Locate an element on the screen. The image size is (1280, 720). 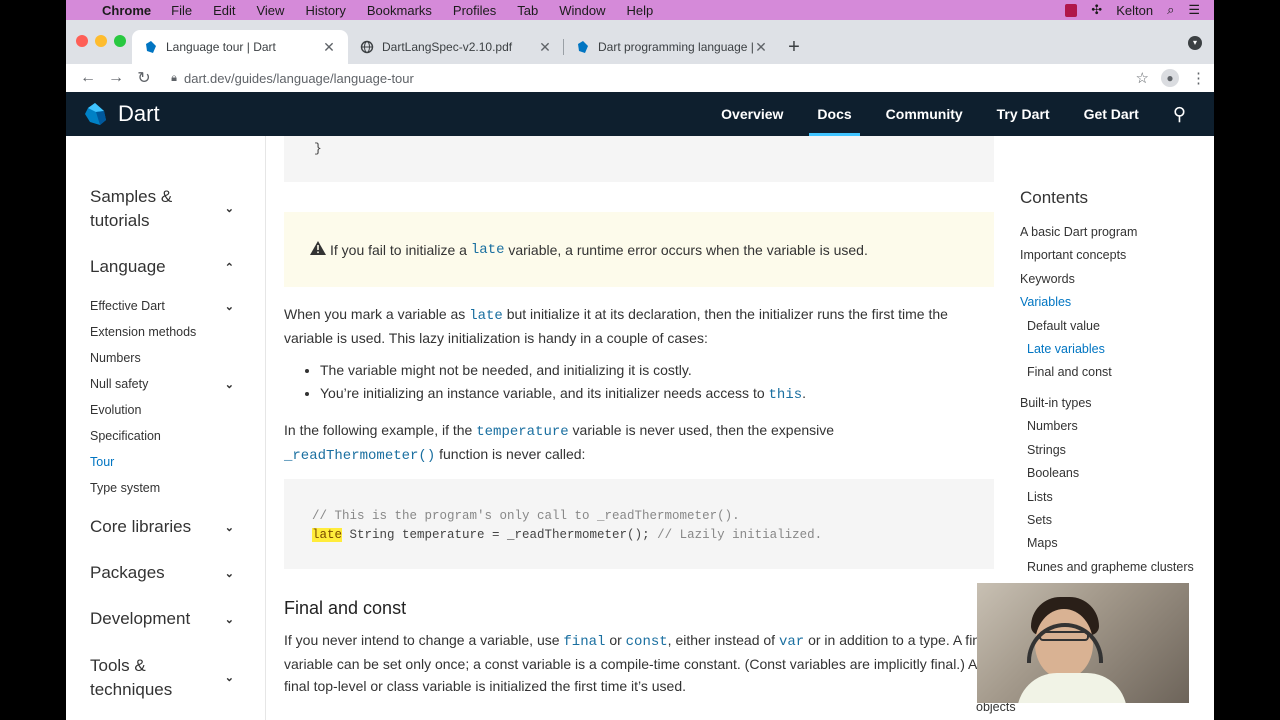
toc-subitem: Numbers is located at coordinates (1052, 426).